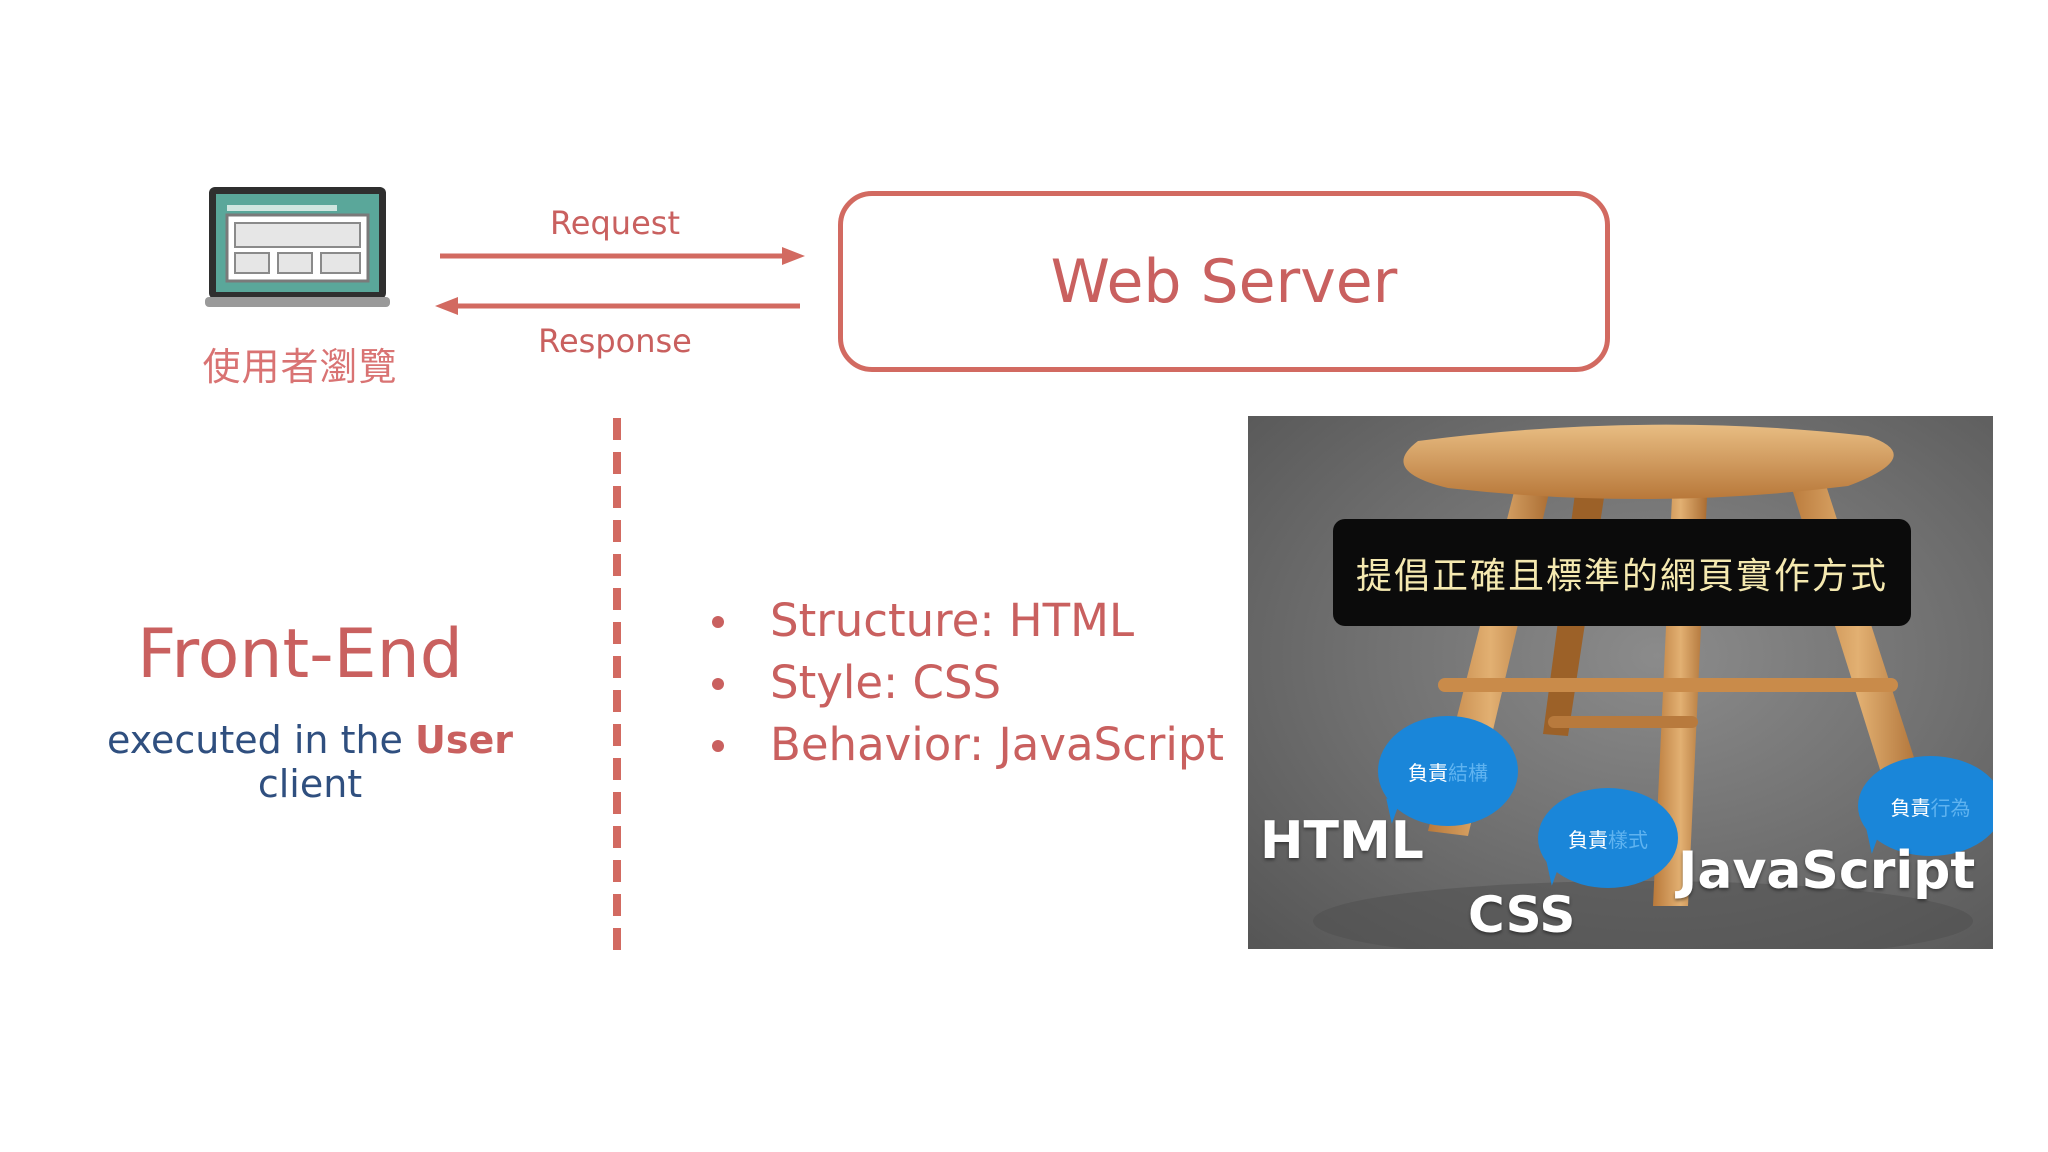  I want to click on response-arrow-head, so click(446, 306).